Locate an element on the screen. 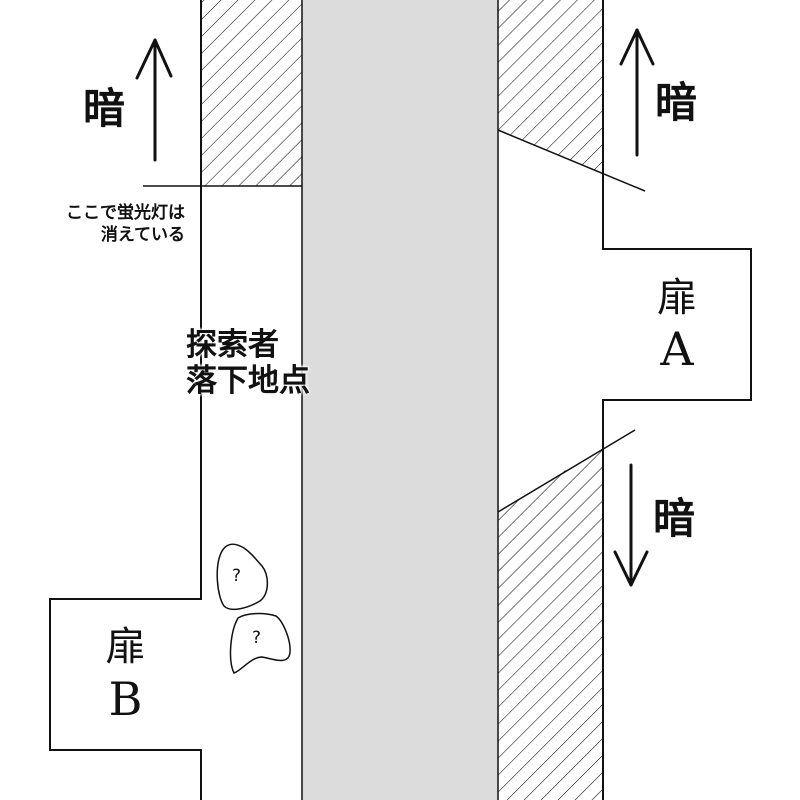 This screenshot has width=800, height=800. door-a-kanji: 扉 is located at coordinates (677, 298).